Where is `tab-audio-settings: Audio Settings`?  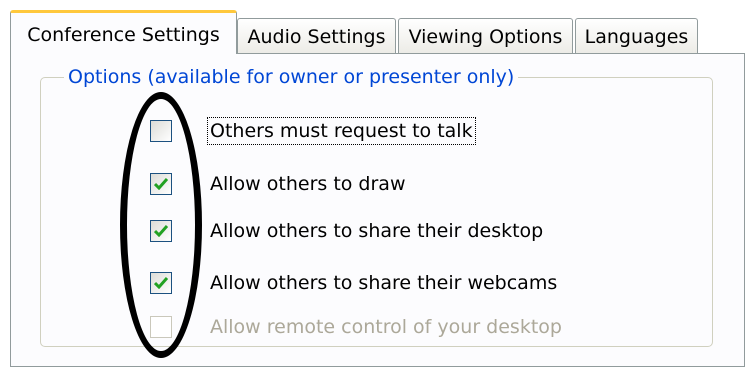
tab-audio-settings: Audio Settings is located at coordinates (316, 36).